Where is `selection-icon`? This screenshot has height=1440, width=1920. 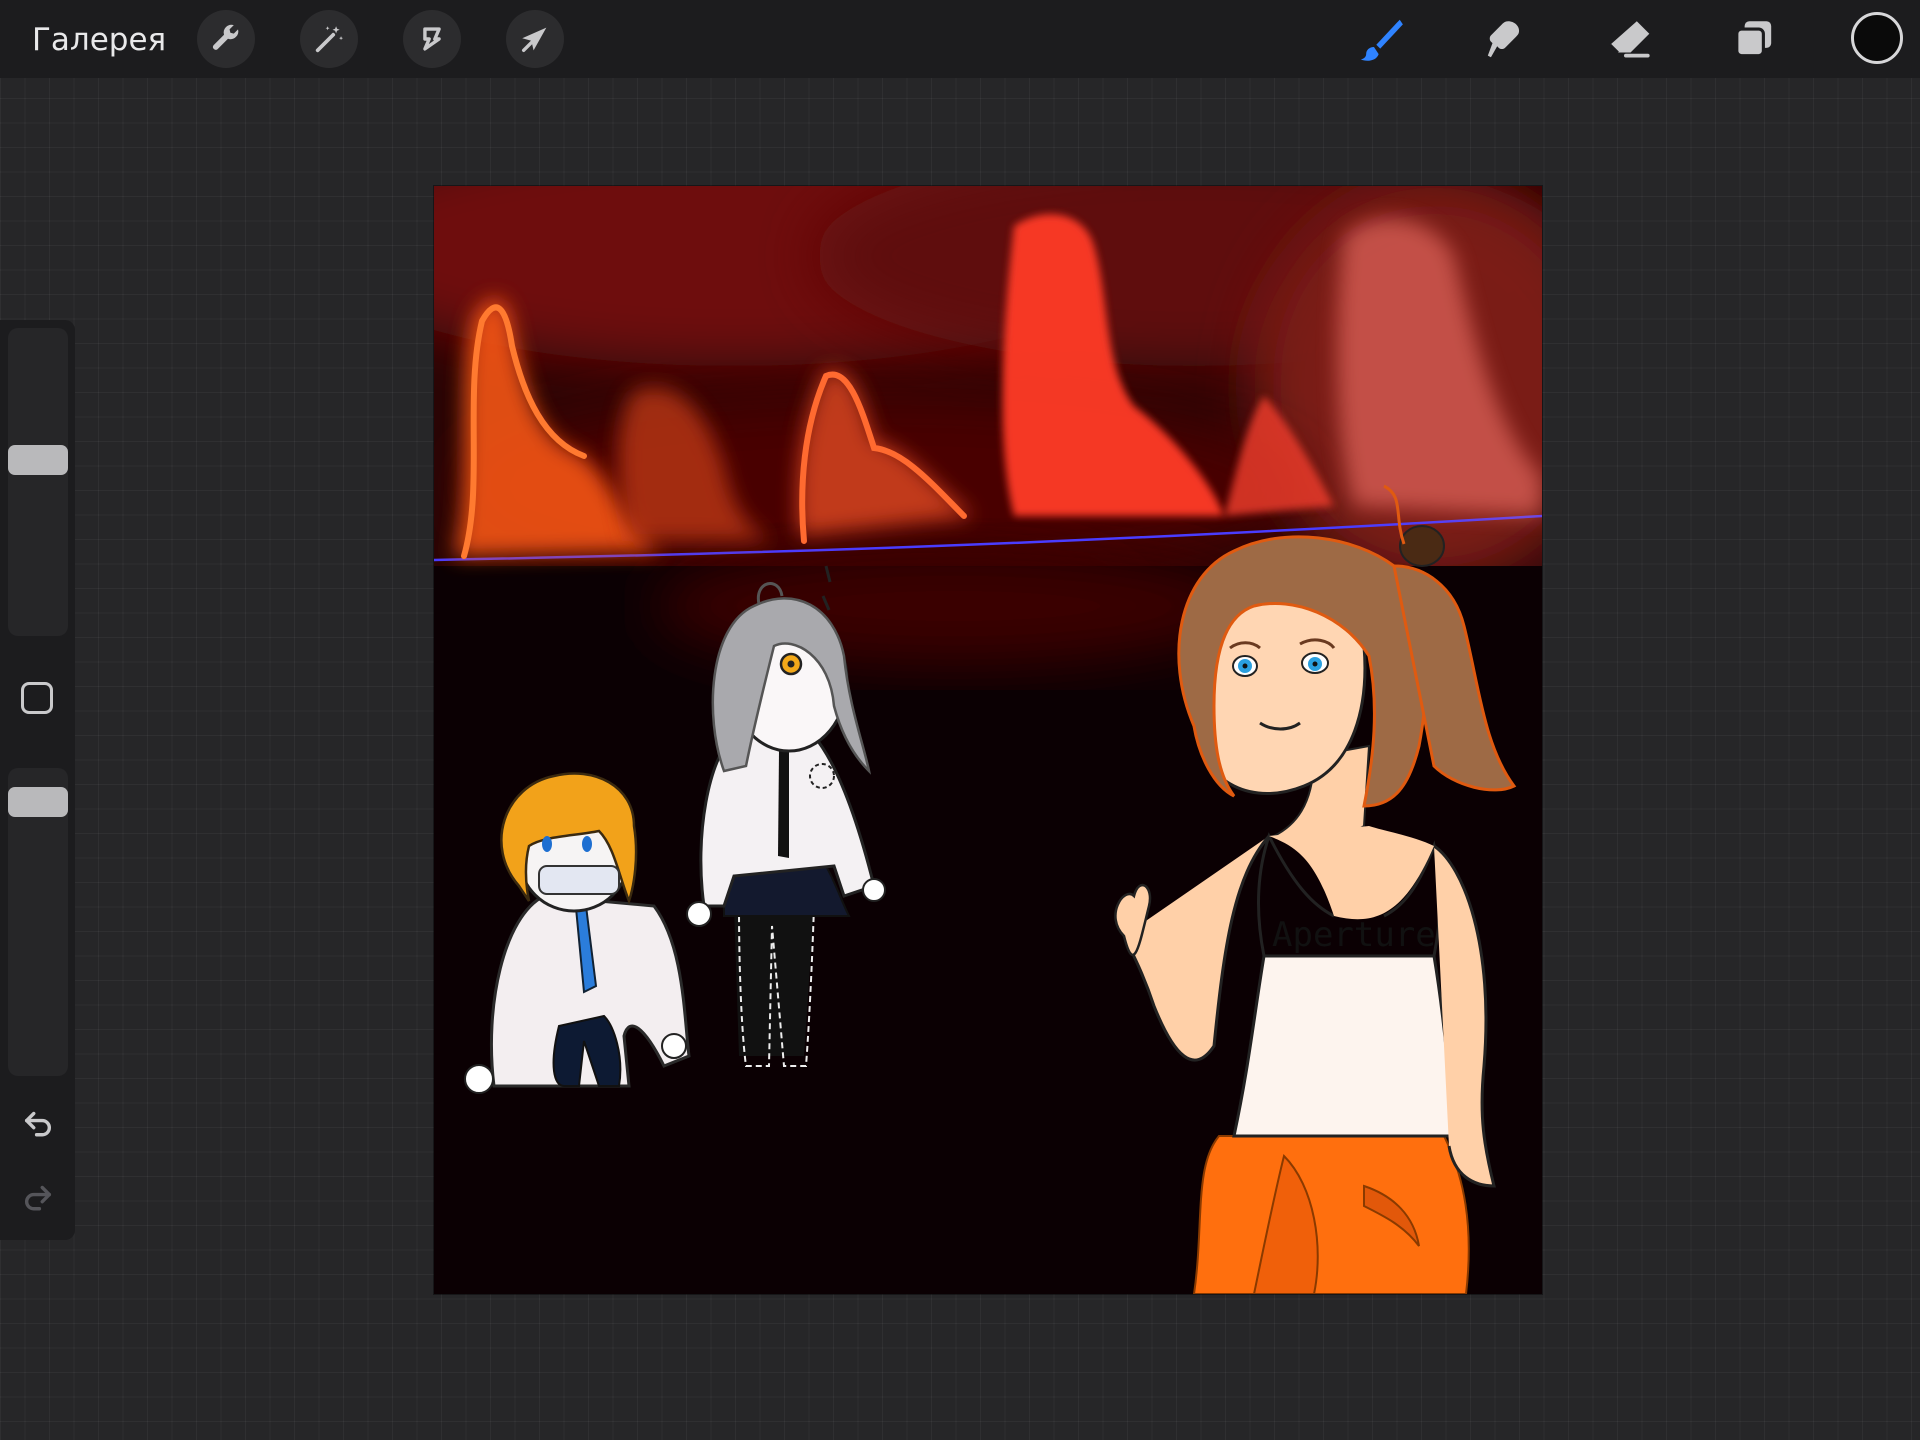
selection-icon is located at coordinates (432, 39).